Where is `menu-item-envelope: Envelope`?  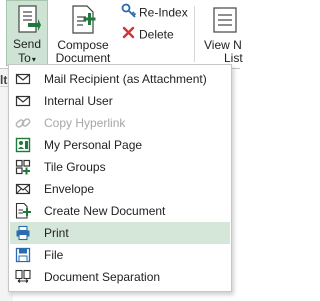 menu-item-envelope: Envelope is located at coordinates (120, 189).